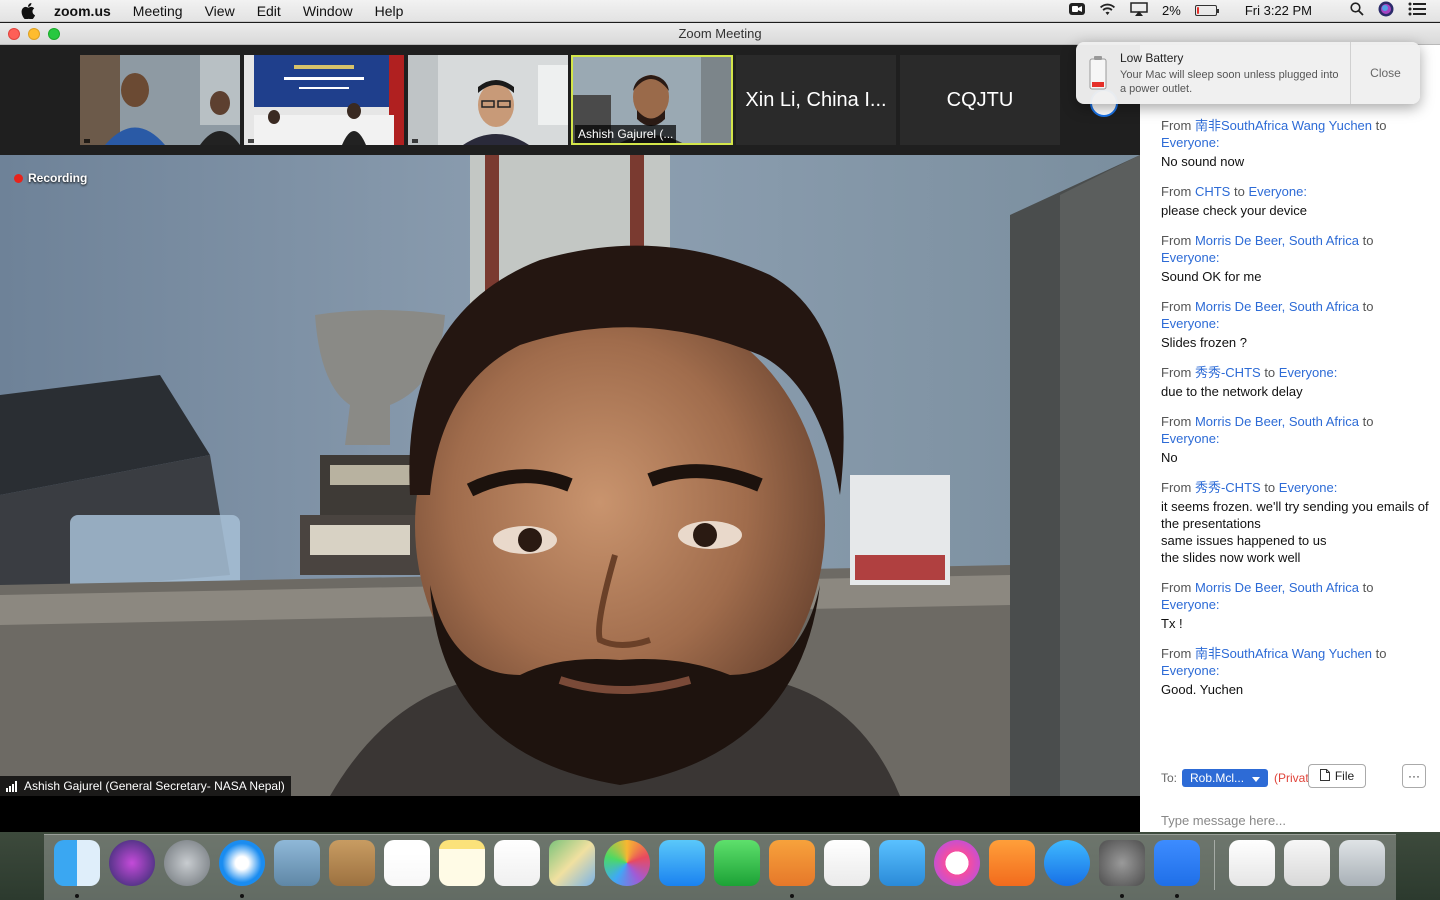  What do you see at coordinates (1362, 863) in the screenshot?
I see `trash-icon` at bounding box center [1362, 863].